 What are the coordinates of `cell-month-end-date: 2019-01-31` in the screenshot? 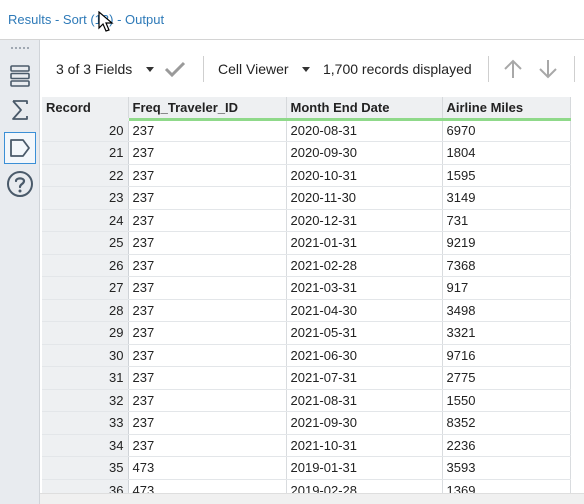 It's located at (364, 468).